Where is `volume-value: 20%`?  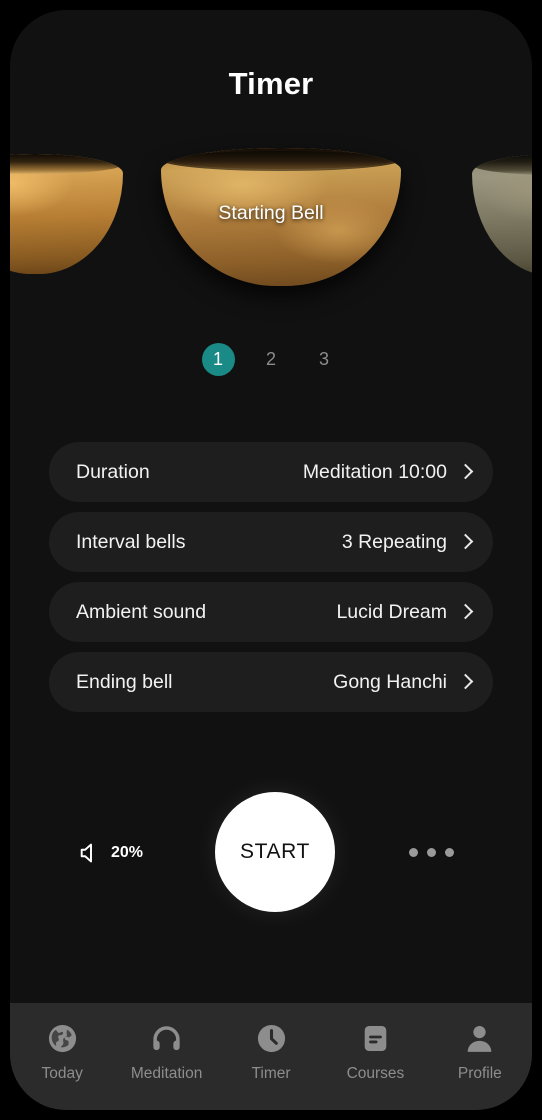
volume-value: 20% is located at coordinates (127, 852).